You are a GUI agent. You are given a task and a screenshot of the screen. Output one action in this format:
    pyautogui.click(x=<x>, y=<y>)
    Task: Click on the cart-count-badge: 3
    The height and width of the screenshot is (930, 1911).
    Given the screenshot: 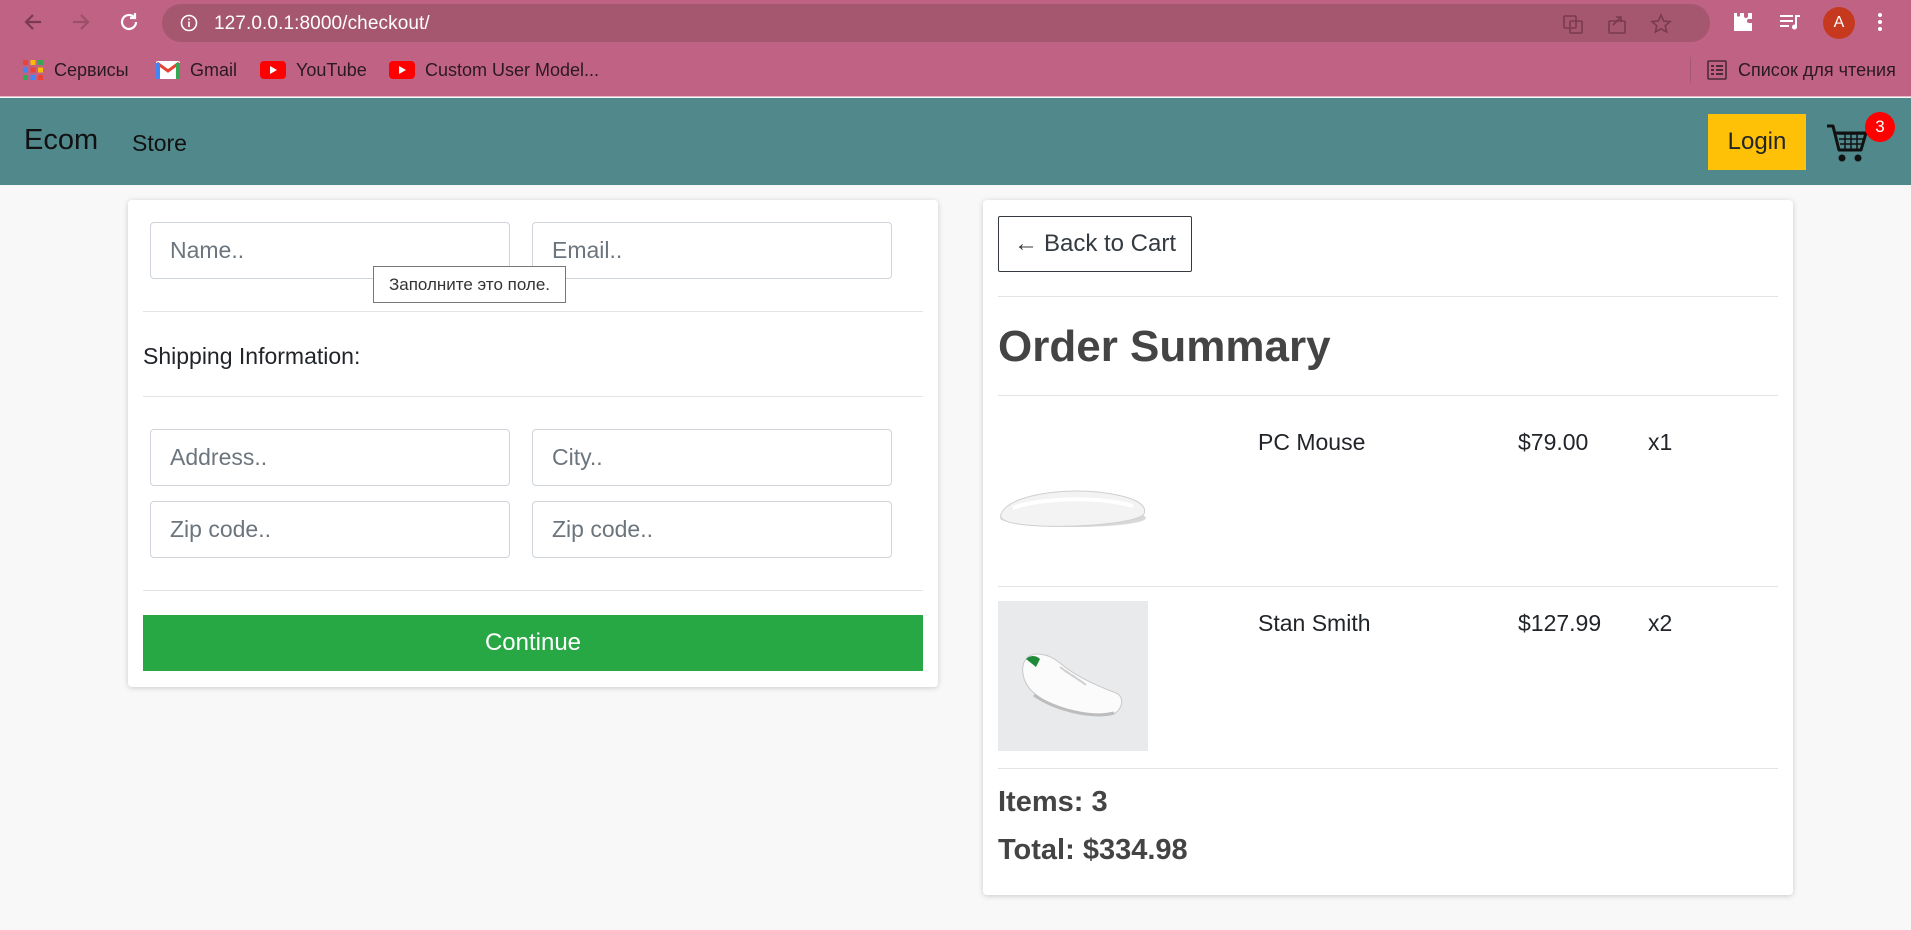 What is the action you would take?
    pyautogui.click(x=1880, y=127)
    